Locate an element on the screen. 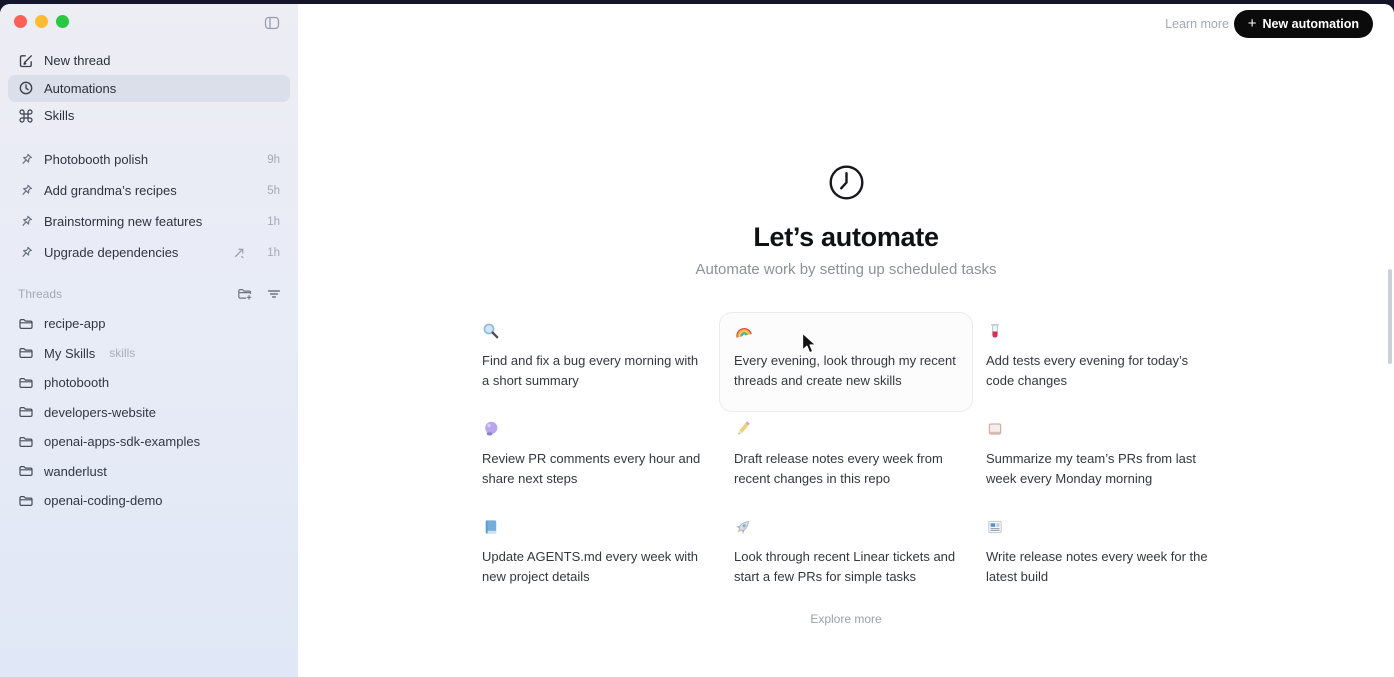 This screenshot has width=1394, height=677. new-automation-button: + New automation is located at coordinates (1303, 24).